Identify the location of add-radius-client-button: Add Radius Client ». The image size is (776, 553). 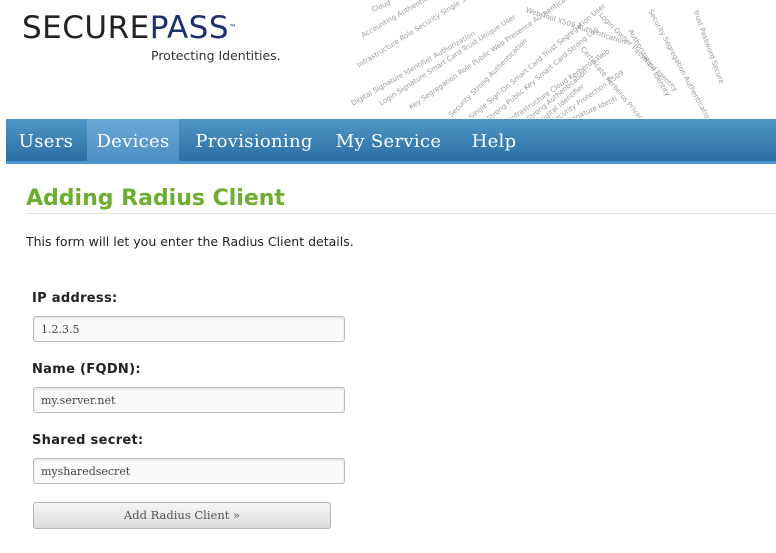
(182, 515).